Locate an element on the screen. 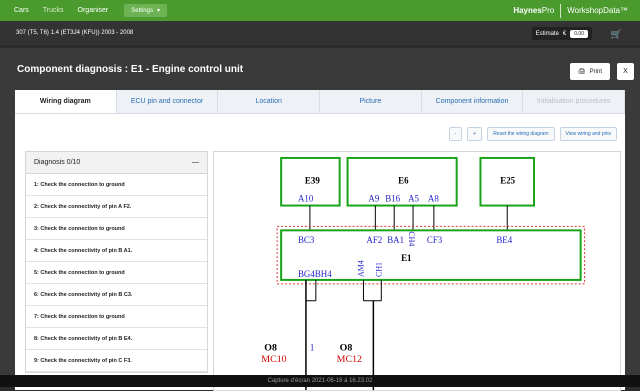 The image size is (640, 391). brand-haynes: Haynes is located at coordinates (527, 10).